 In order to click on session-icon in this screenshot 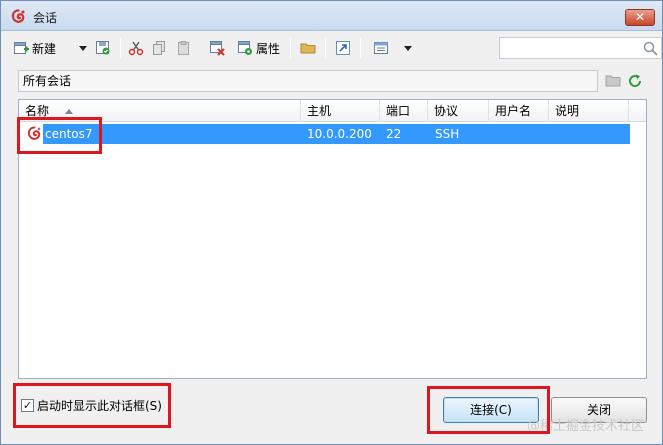, I will do `click(34, 135)`.